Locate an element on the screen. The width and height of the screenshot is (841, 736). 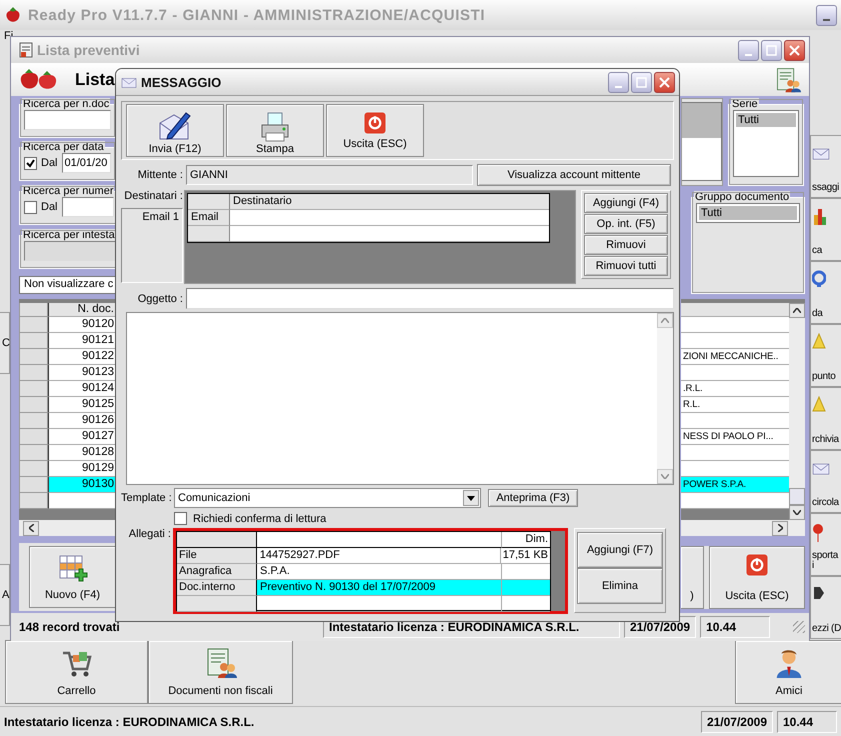
resize-grip is located at coordinates (799, 627).